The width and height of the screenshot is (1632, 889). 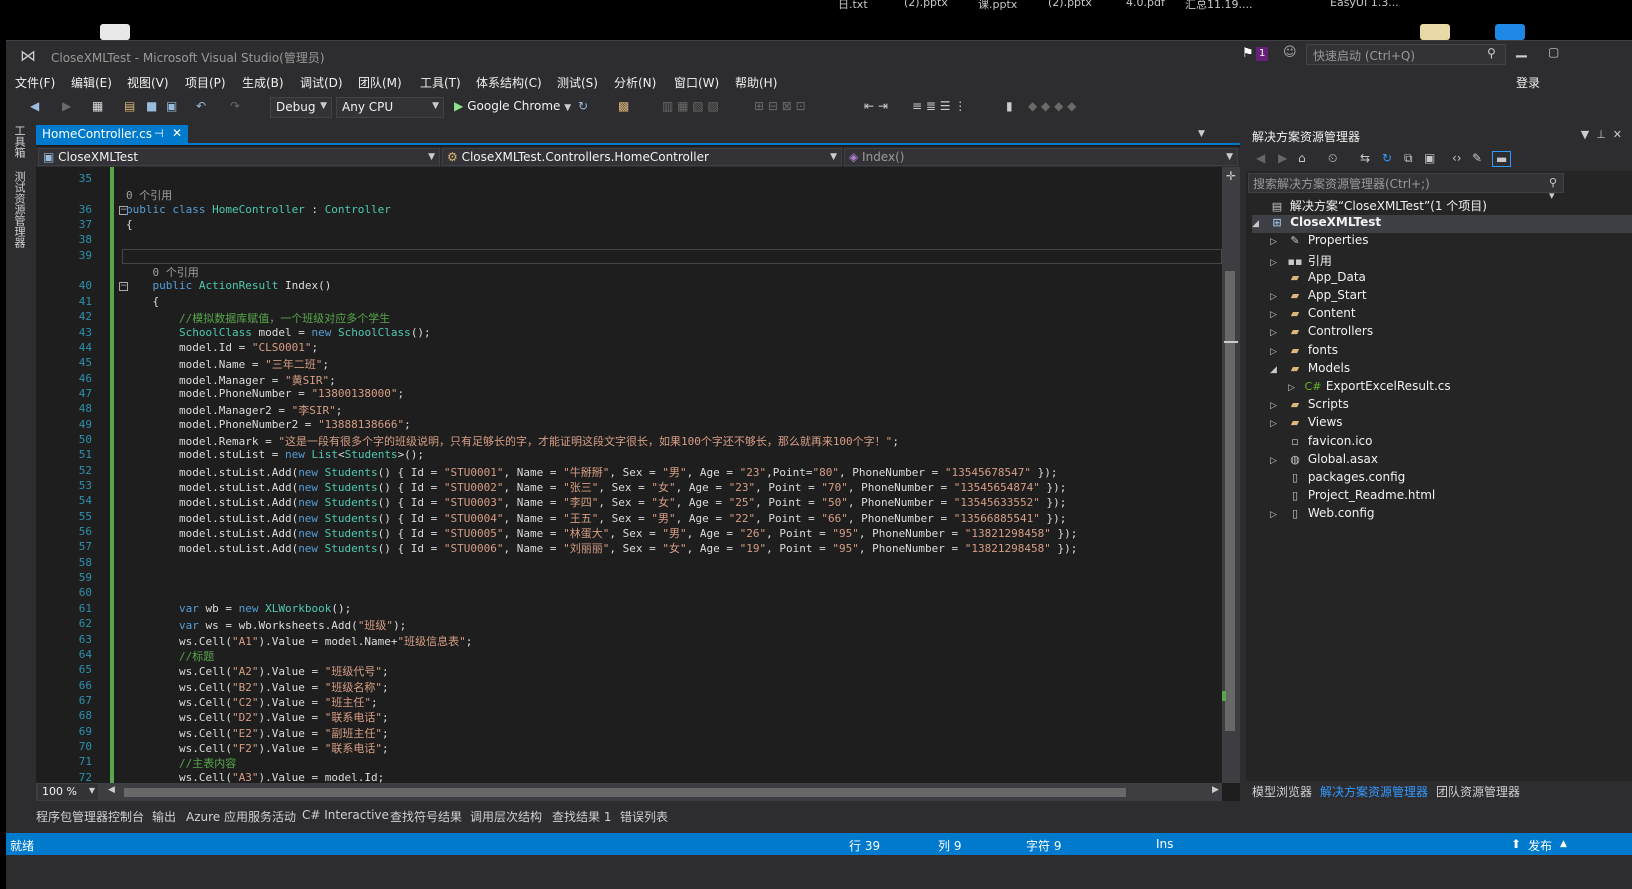 I want to click on tree-item: ▷ ▰ Controllers, so click(x=1451, y=333).